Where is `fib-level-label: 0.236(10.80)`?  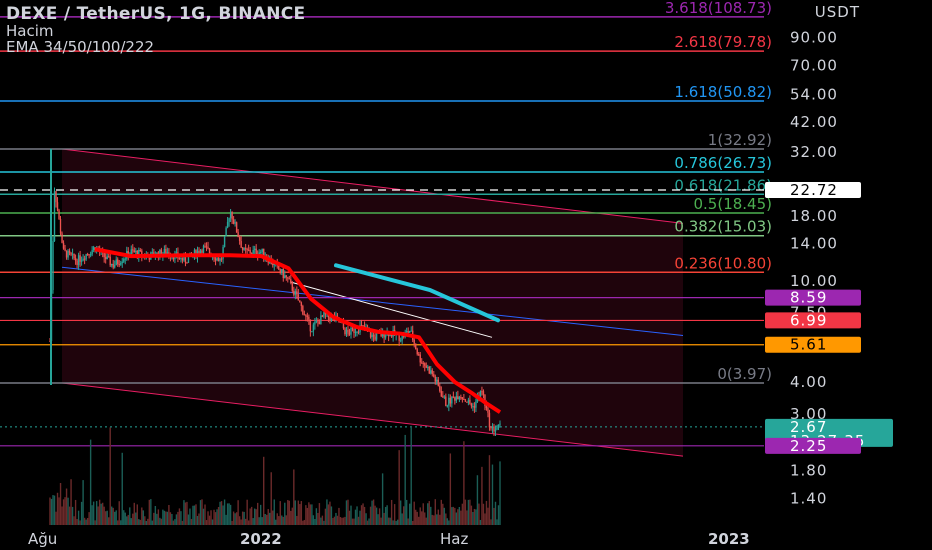 fib-level-label: 0.236(10.80) is located at coordinates (723, 263).